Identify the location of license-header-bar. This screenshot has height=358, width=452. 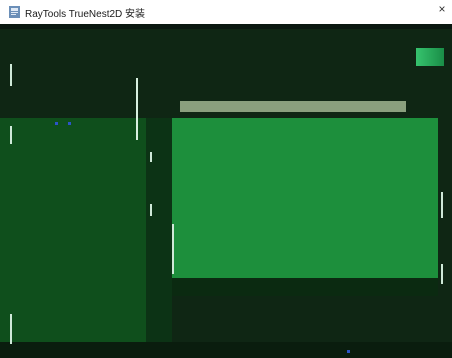
(293, 106).